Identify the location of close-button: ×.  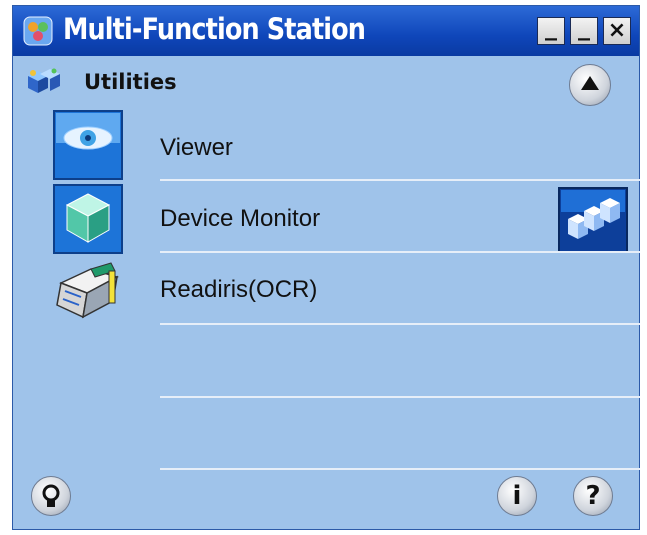
(617, 31).